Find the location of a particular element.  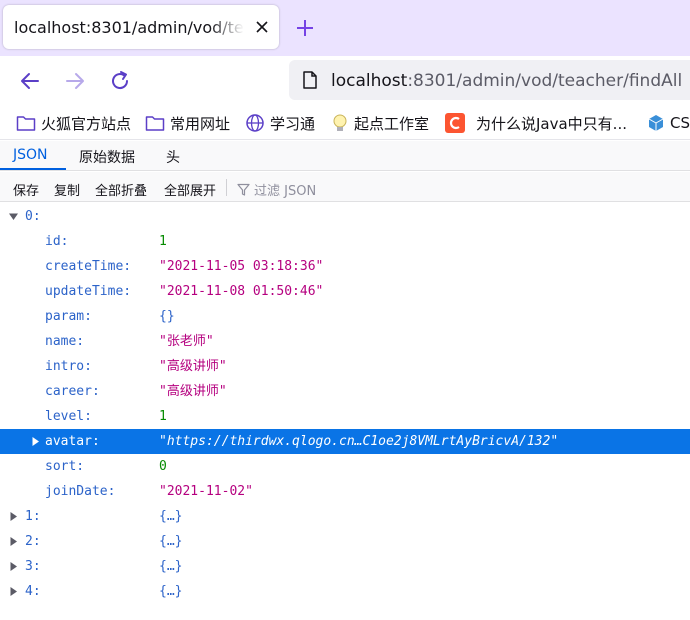

url-text: localhost:8301/admin/vod/teacher/findAll is located at coordinates (506, 81).